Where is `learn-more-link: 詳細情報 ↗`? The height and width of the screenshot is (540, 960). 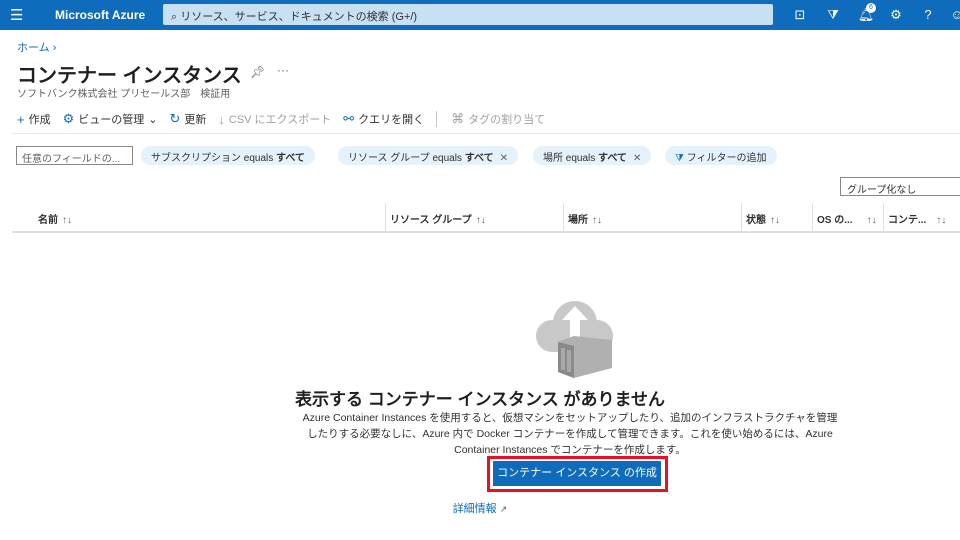
learn-more-link: 詳細情報 ↗ is located at coordinates (480, 508).